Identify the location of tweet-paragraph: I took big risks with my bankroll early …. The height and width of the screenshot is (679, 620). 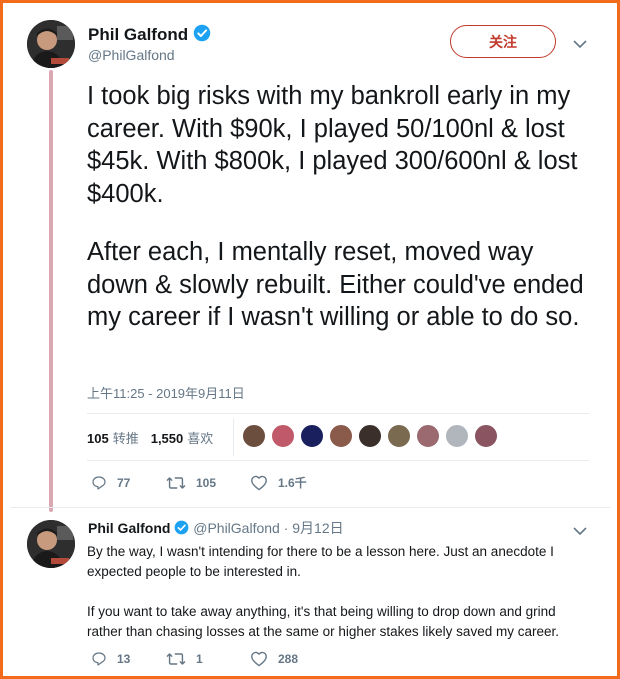
(332, 145).